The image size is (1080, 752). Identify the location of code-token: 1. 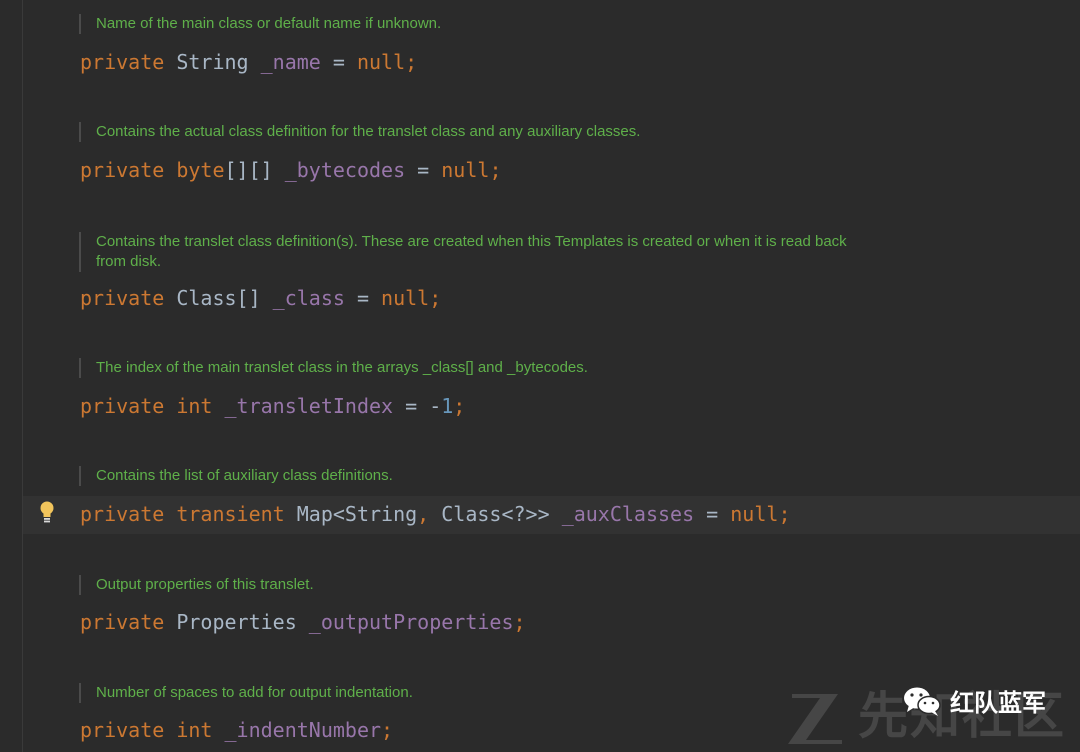
(447, 406).